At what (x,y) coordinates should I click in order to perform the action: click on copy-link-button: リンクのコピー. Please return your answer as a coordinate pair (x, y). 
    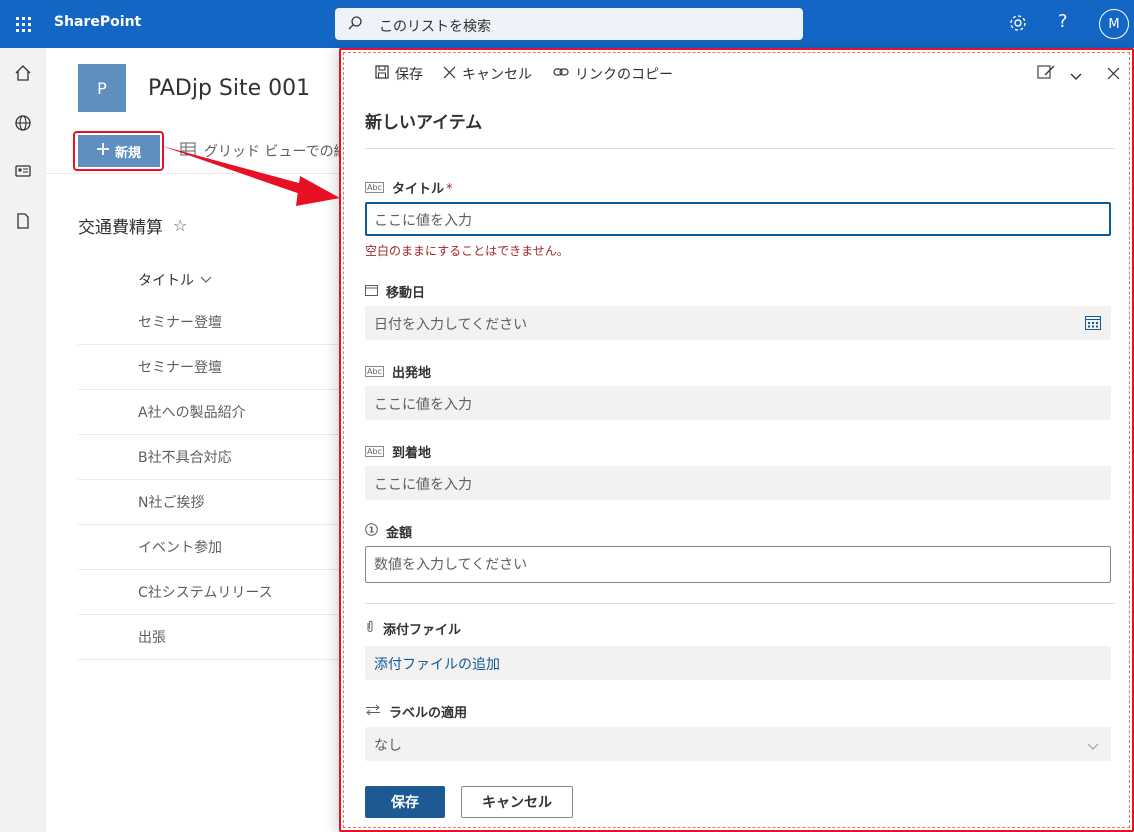
    Looking at the image, I should click on (613, 74).